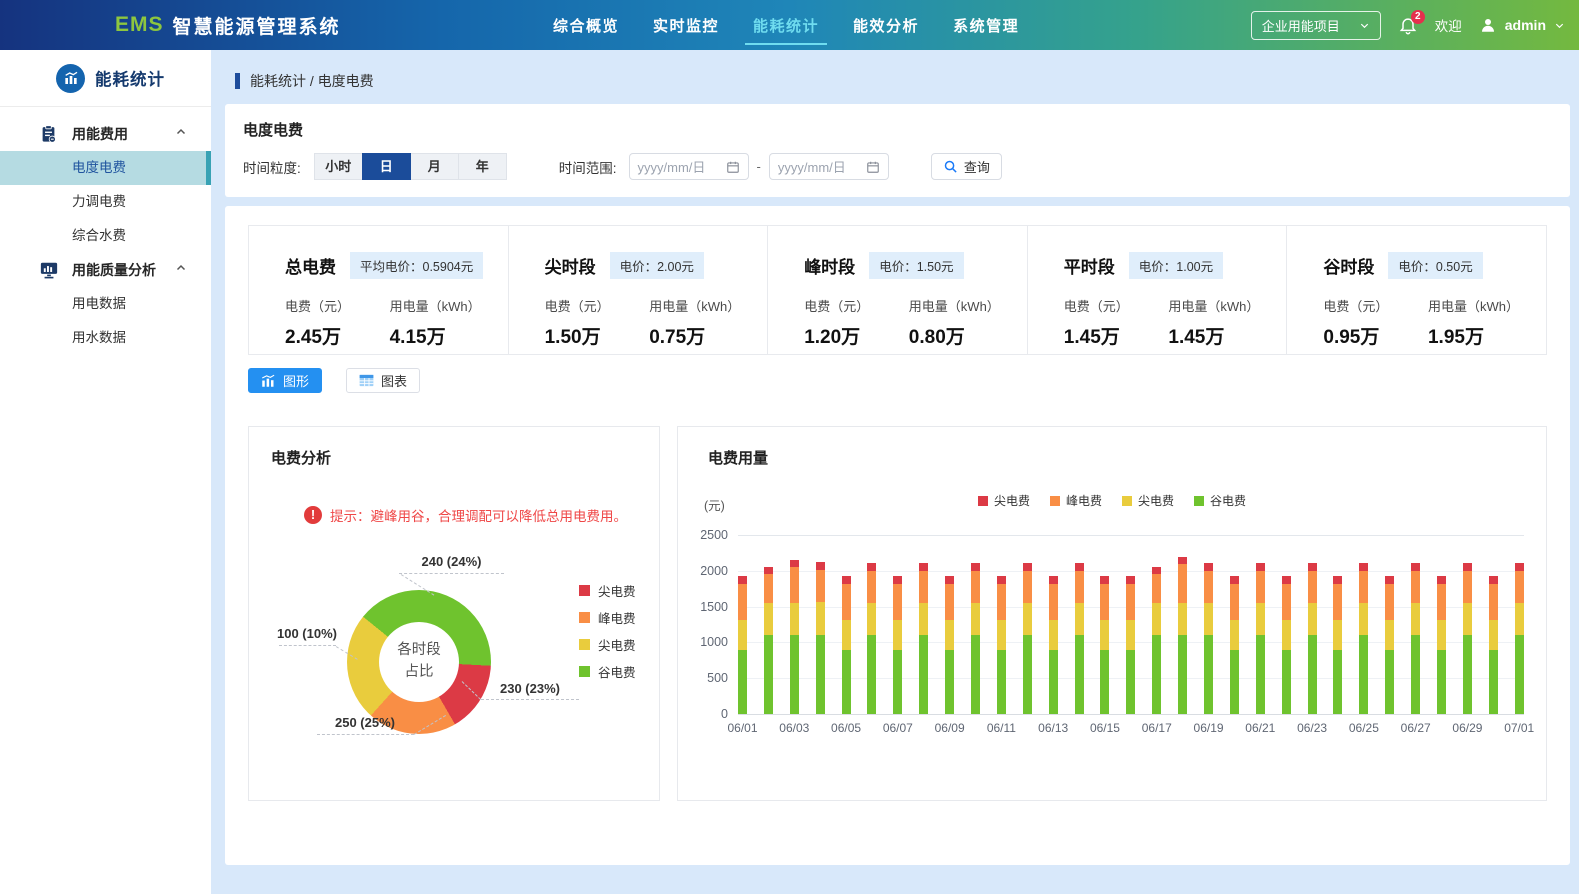 The height and width of the screenshot is (894, 1579). I want to click on tip-text: 提示：避峰用谷，合理调配可以降低总用电费用。, so click(478, 516).